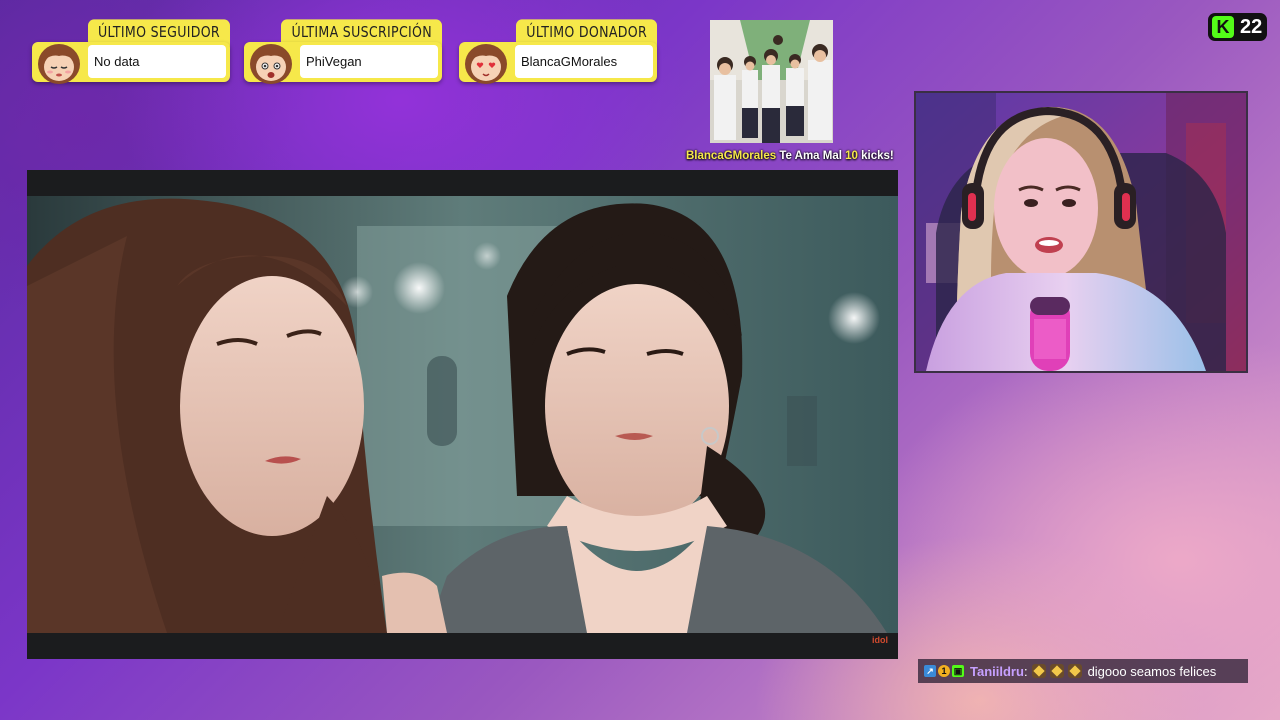  I want to click on chat-message-text: digooo seamos felices, so click(1152, 671).